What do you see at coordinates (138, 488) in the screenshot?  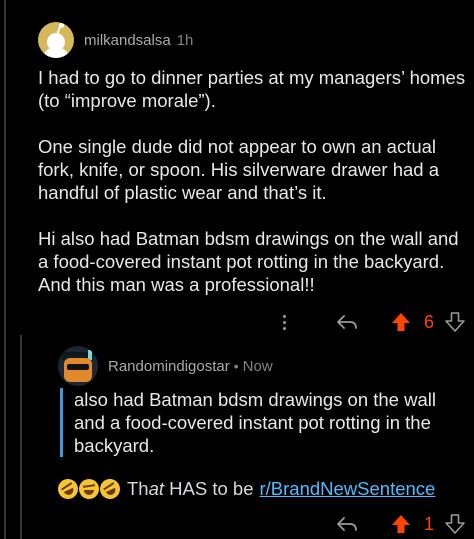 I see `comment-text: Th` at bounding box center [138, 488].